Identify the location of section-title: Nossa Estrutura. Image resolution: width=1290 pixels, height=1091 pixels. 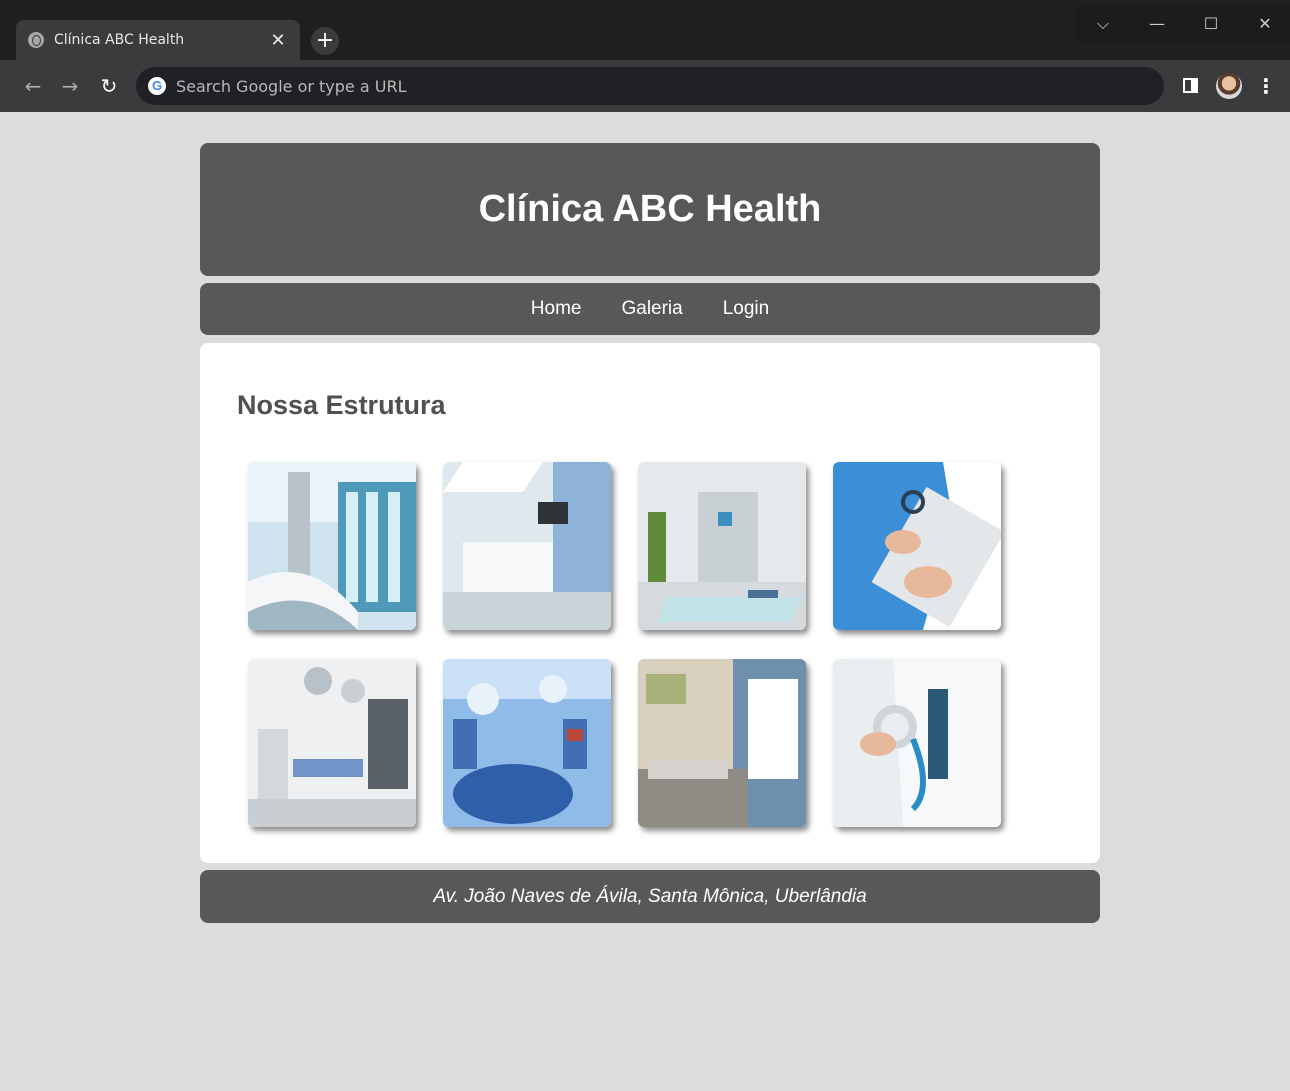
(341, 405).